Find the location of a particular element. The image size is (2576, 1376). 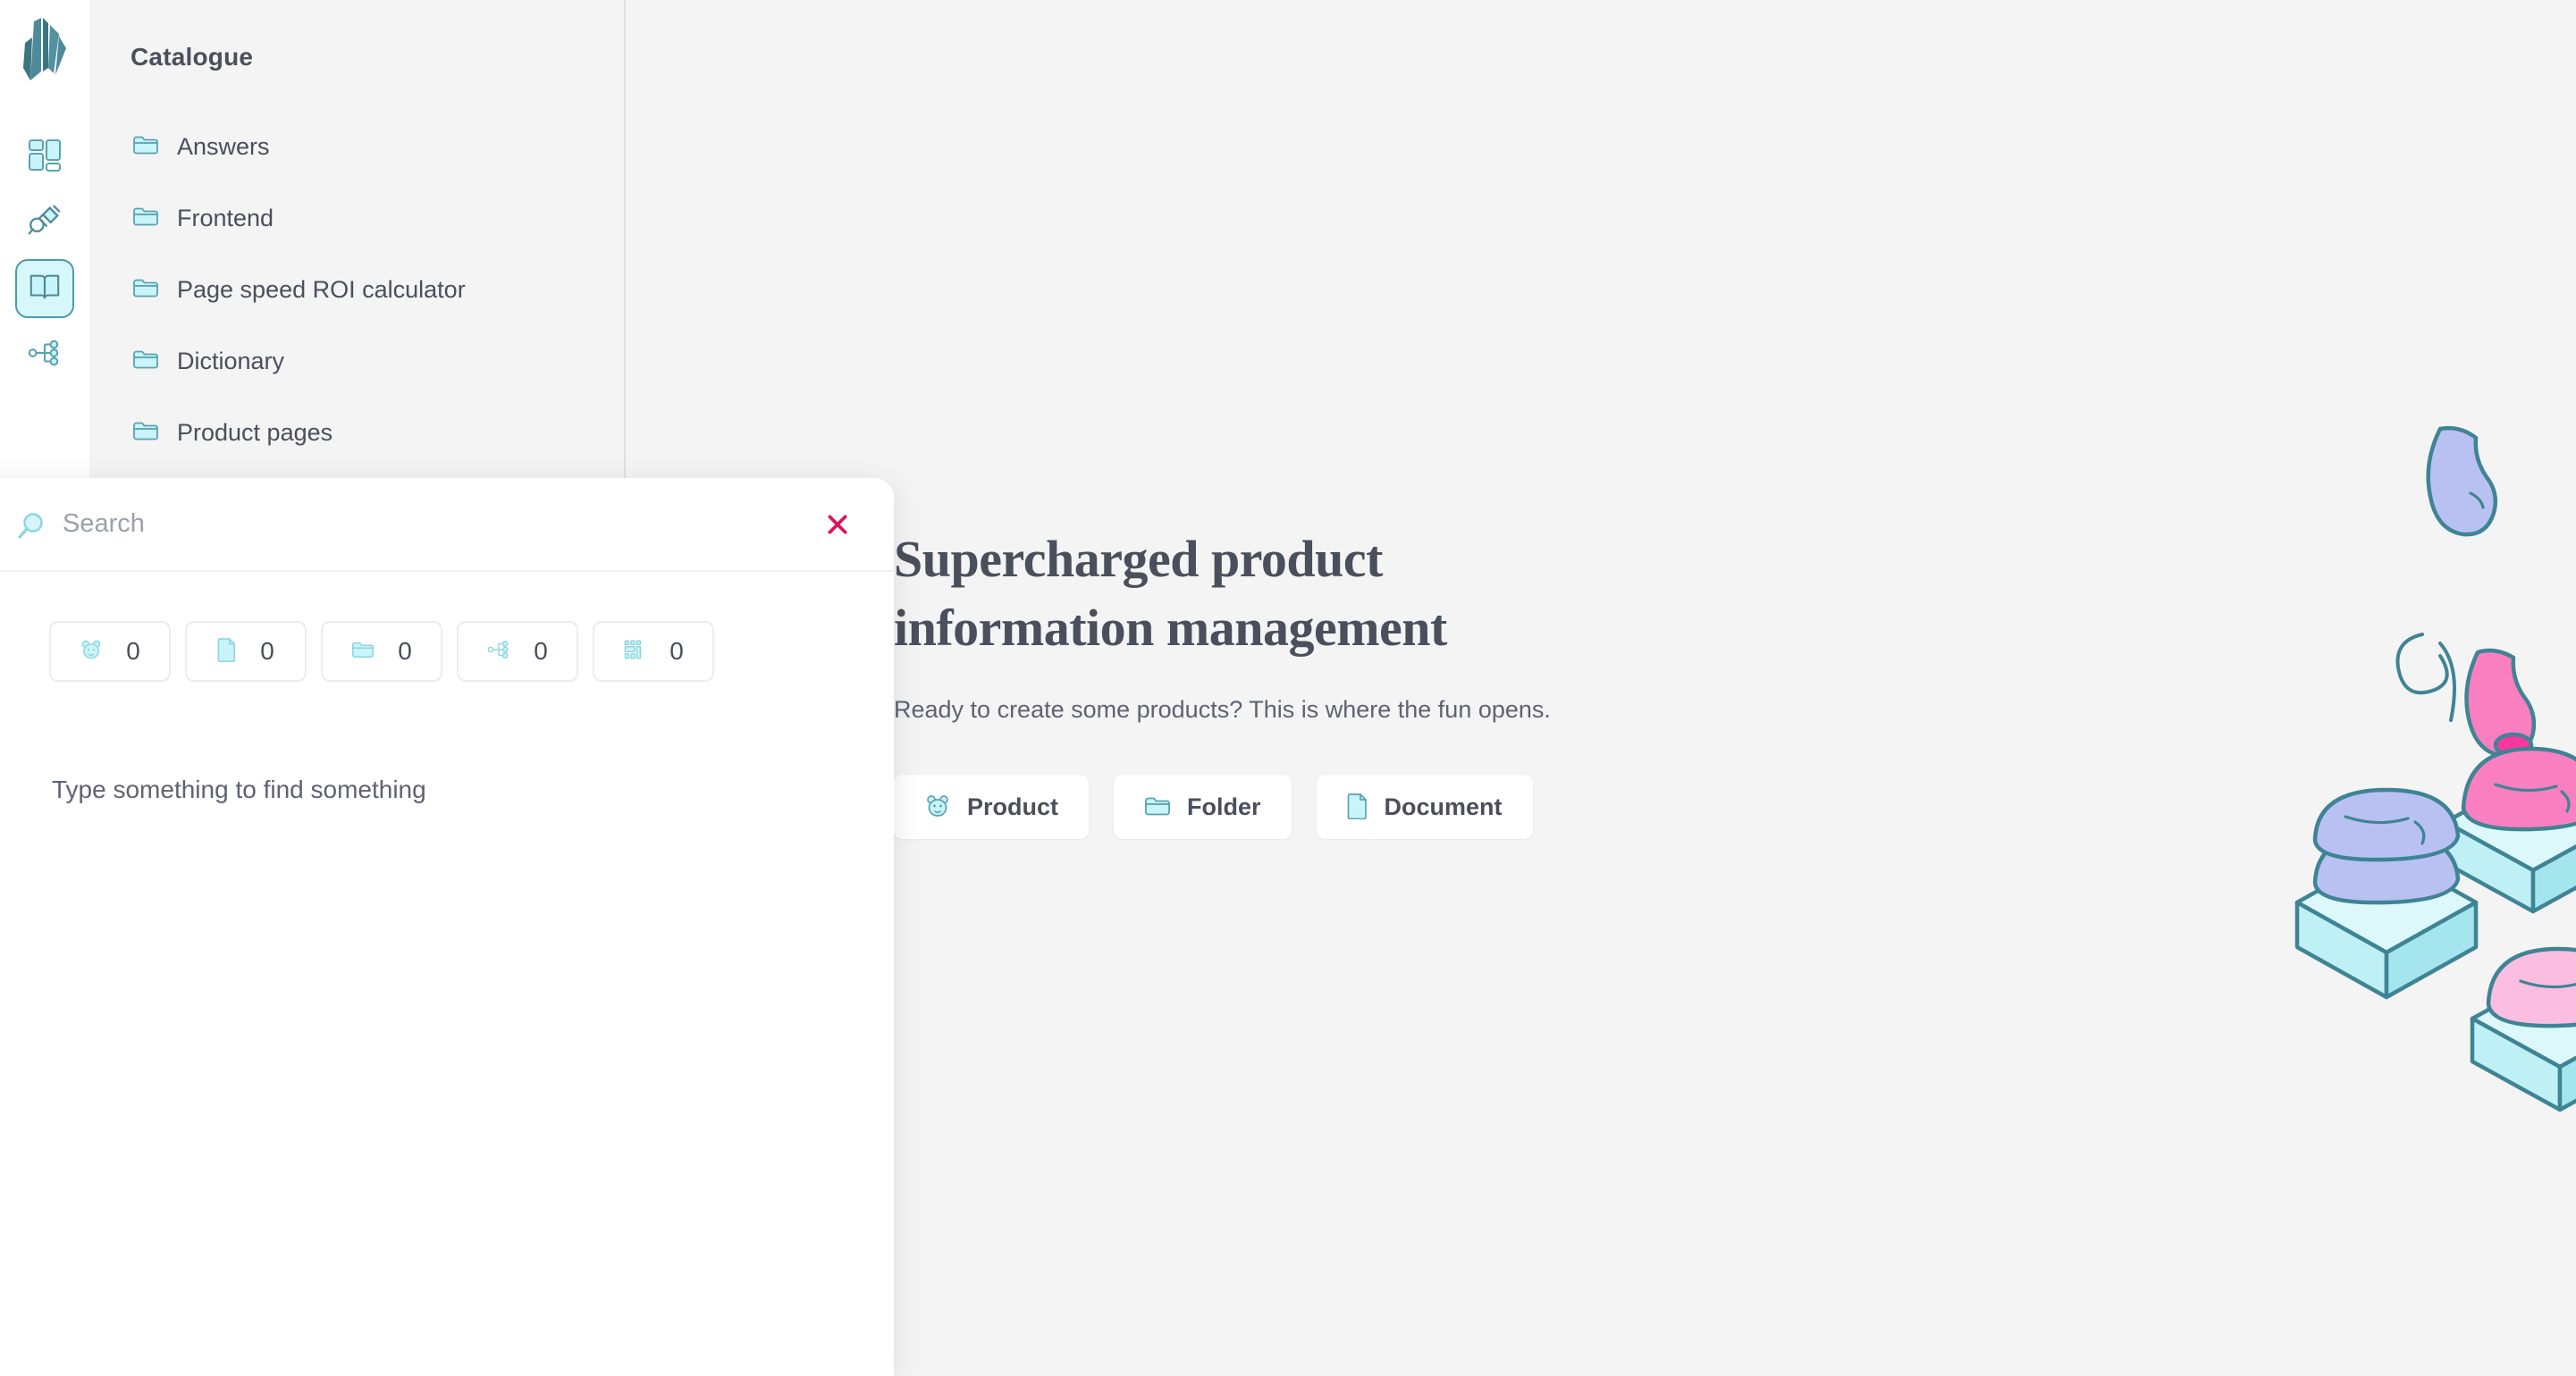

search-empty-message: Type something to find something is located at coordinates (239, 789).